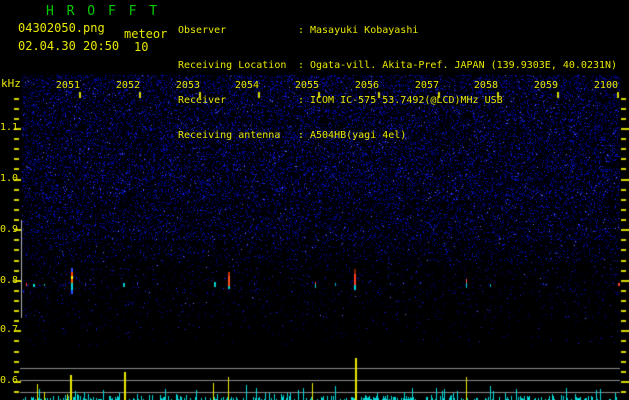 The image size is (629, 400). What do you see at coordinates (358, 135) in the screenshot?
I see `info-value: A504HB(yagi 4el)` at bounding box center [358, 135].